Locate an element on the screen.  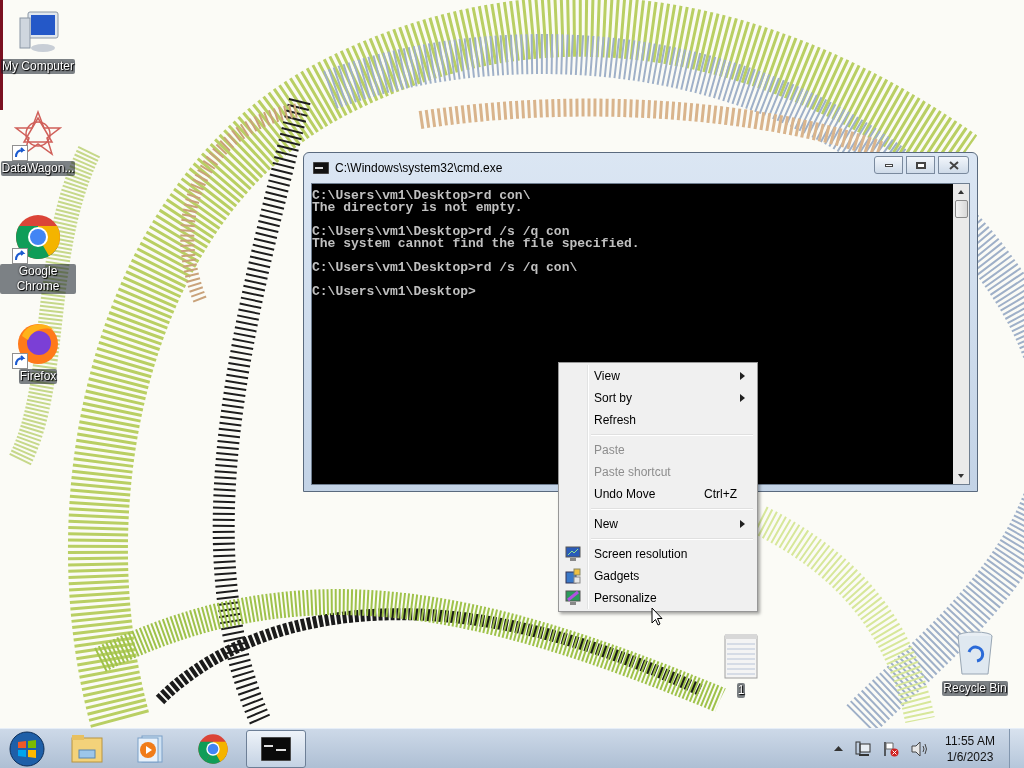
console-line: The directory is not empty. is located at coordinates (417, 208).